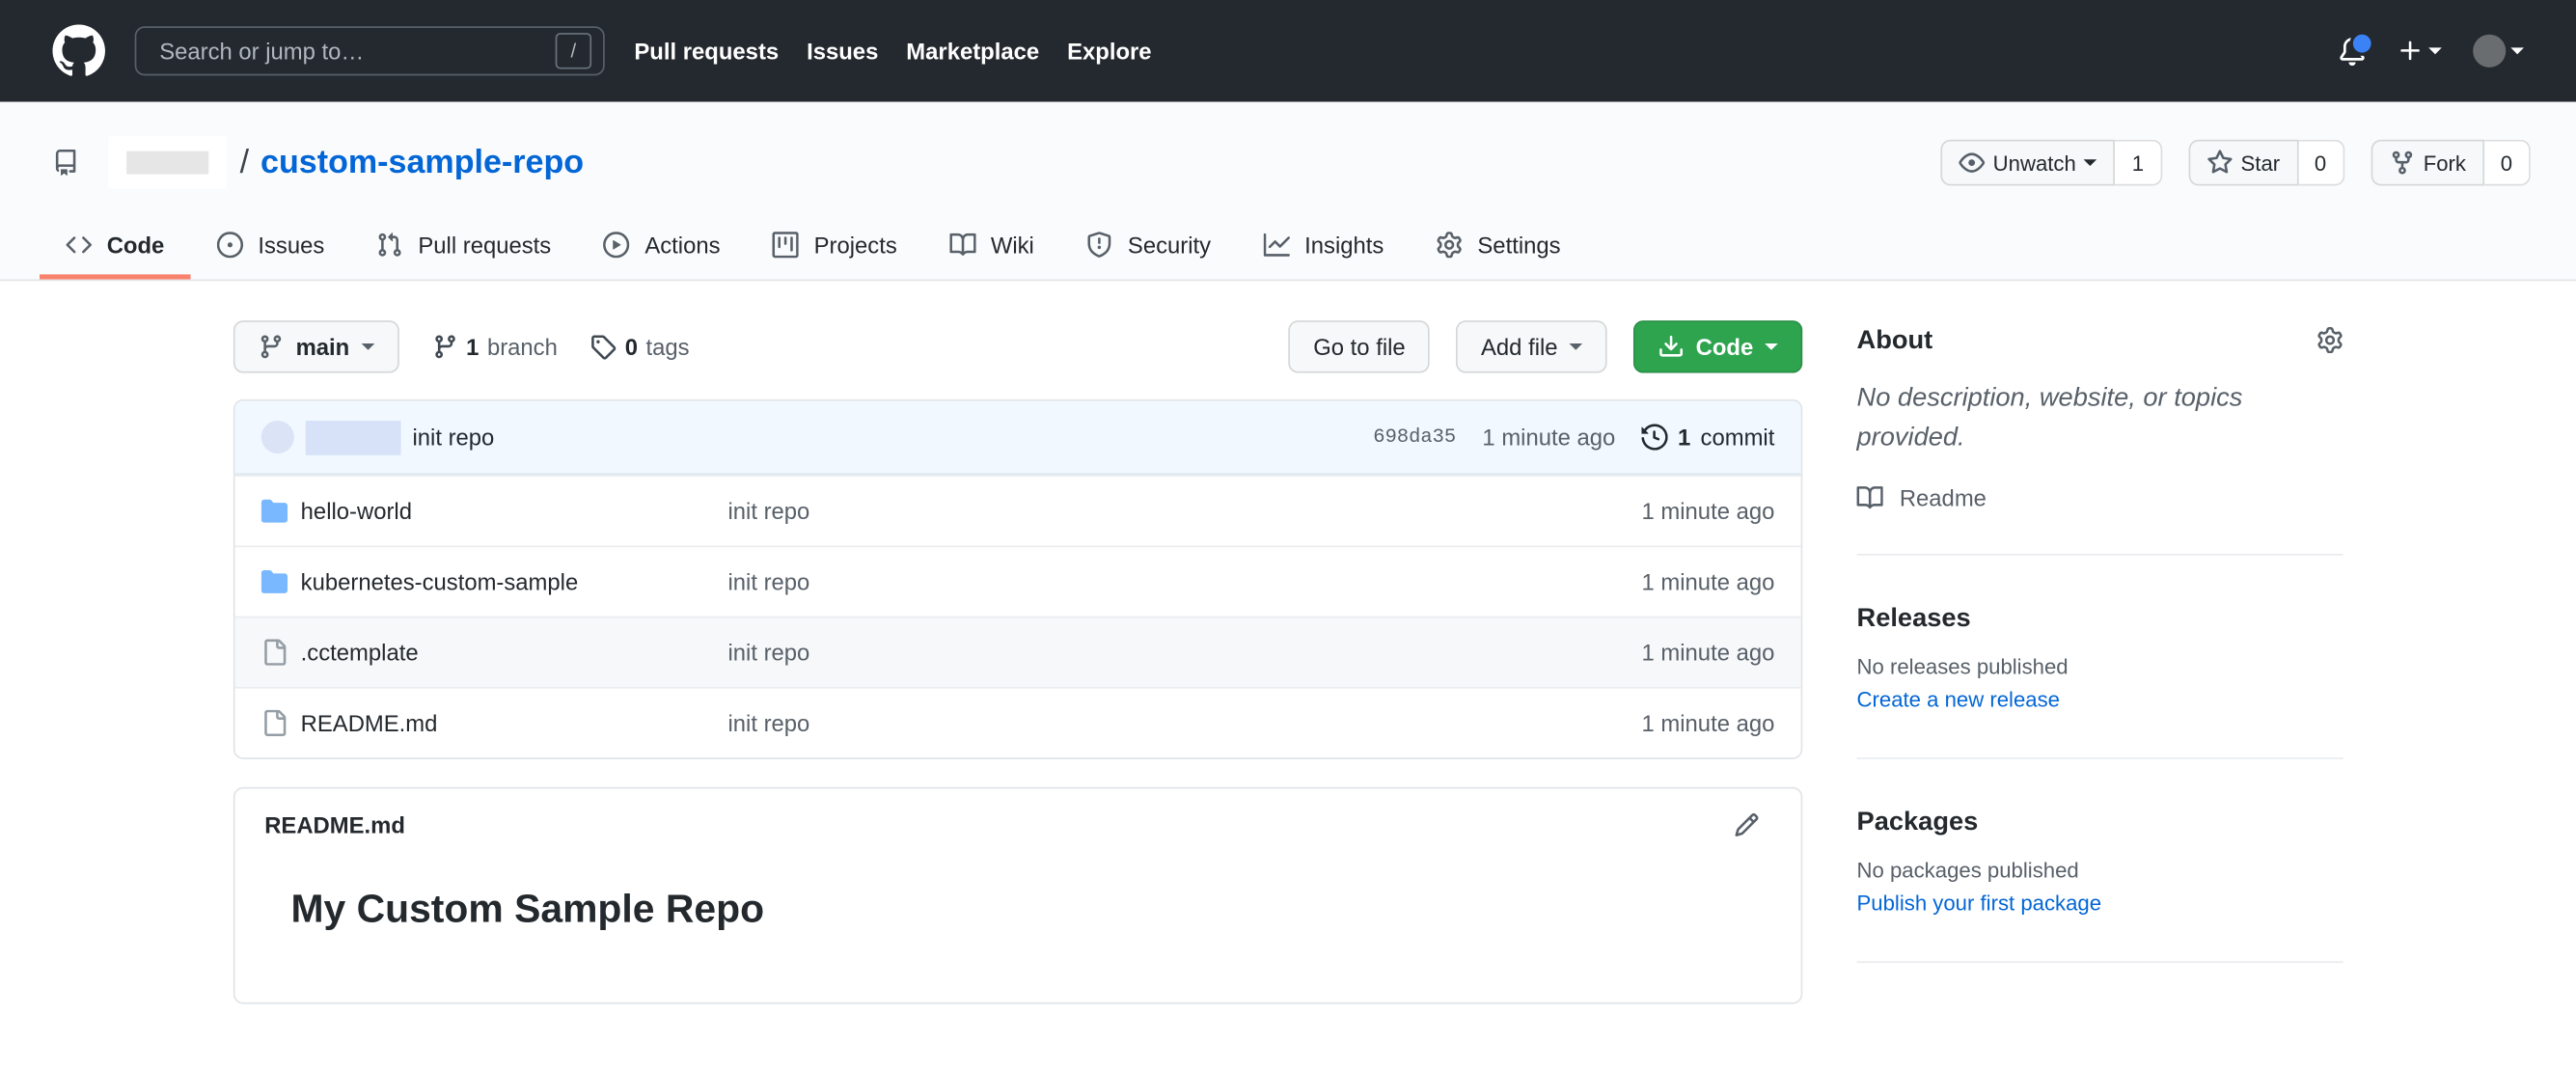 This screenshot has height=1070, width=2576. I want to click on about-title: About, so click(1895, 340).